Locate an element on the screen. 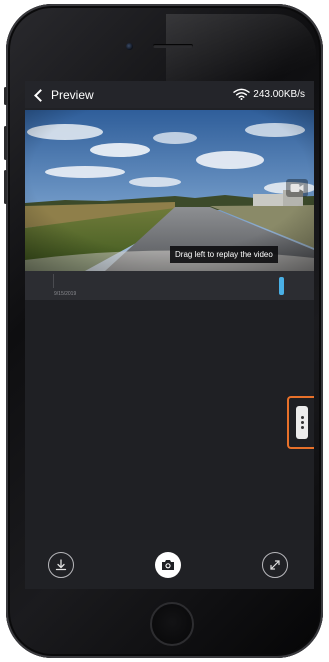 This screenshot has width=329, height=662. earpiece-speaker is located at coordinates (173, 46).